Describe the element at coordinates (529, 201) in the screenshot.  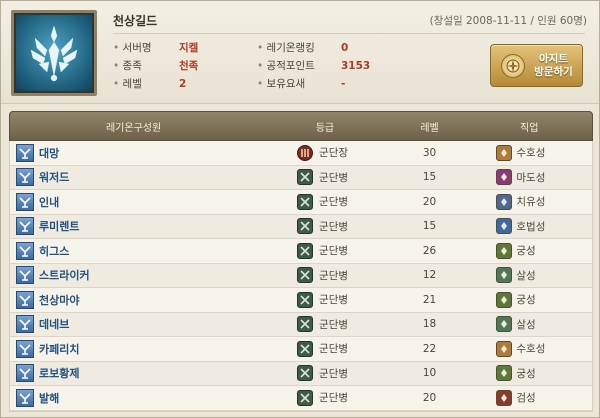
I see `job-cell: 치유성` at that location.